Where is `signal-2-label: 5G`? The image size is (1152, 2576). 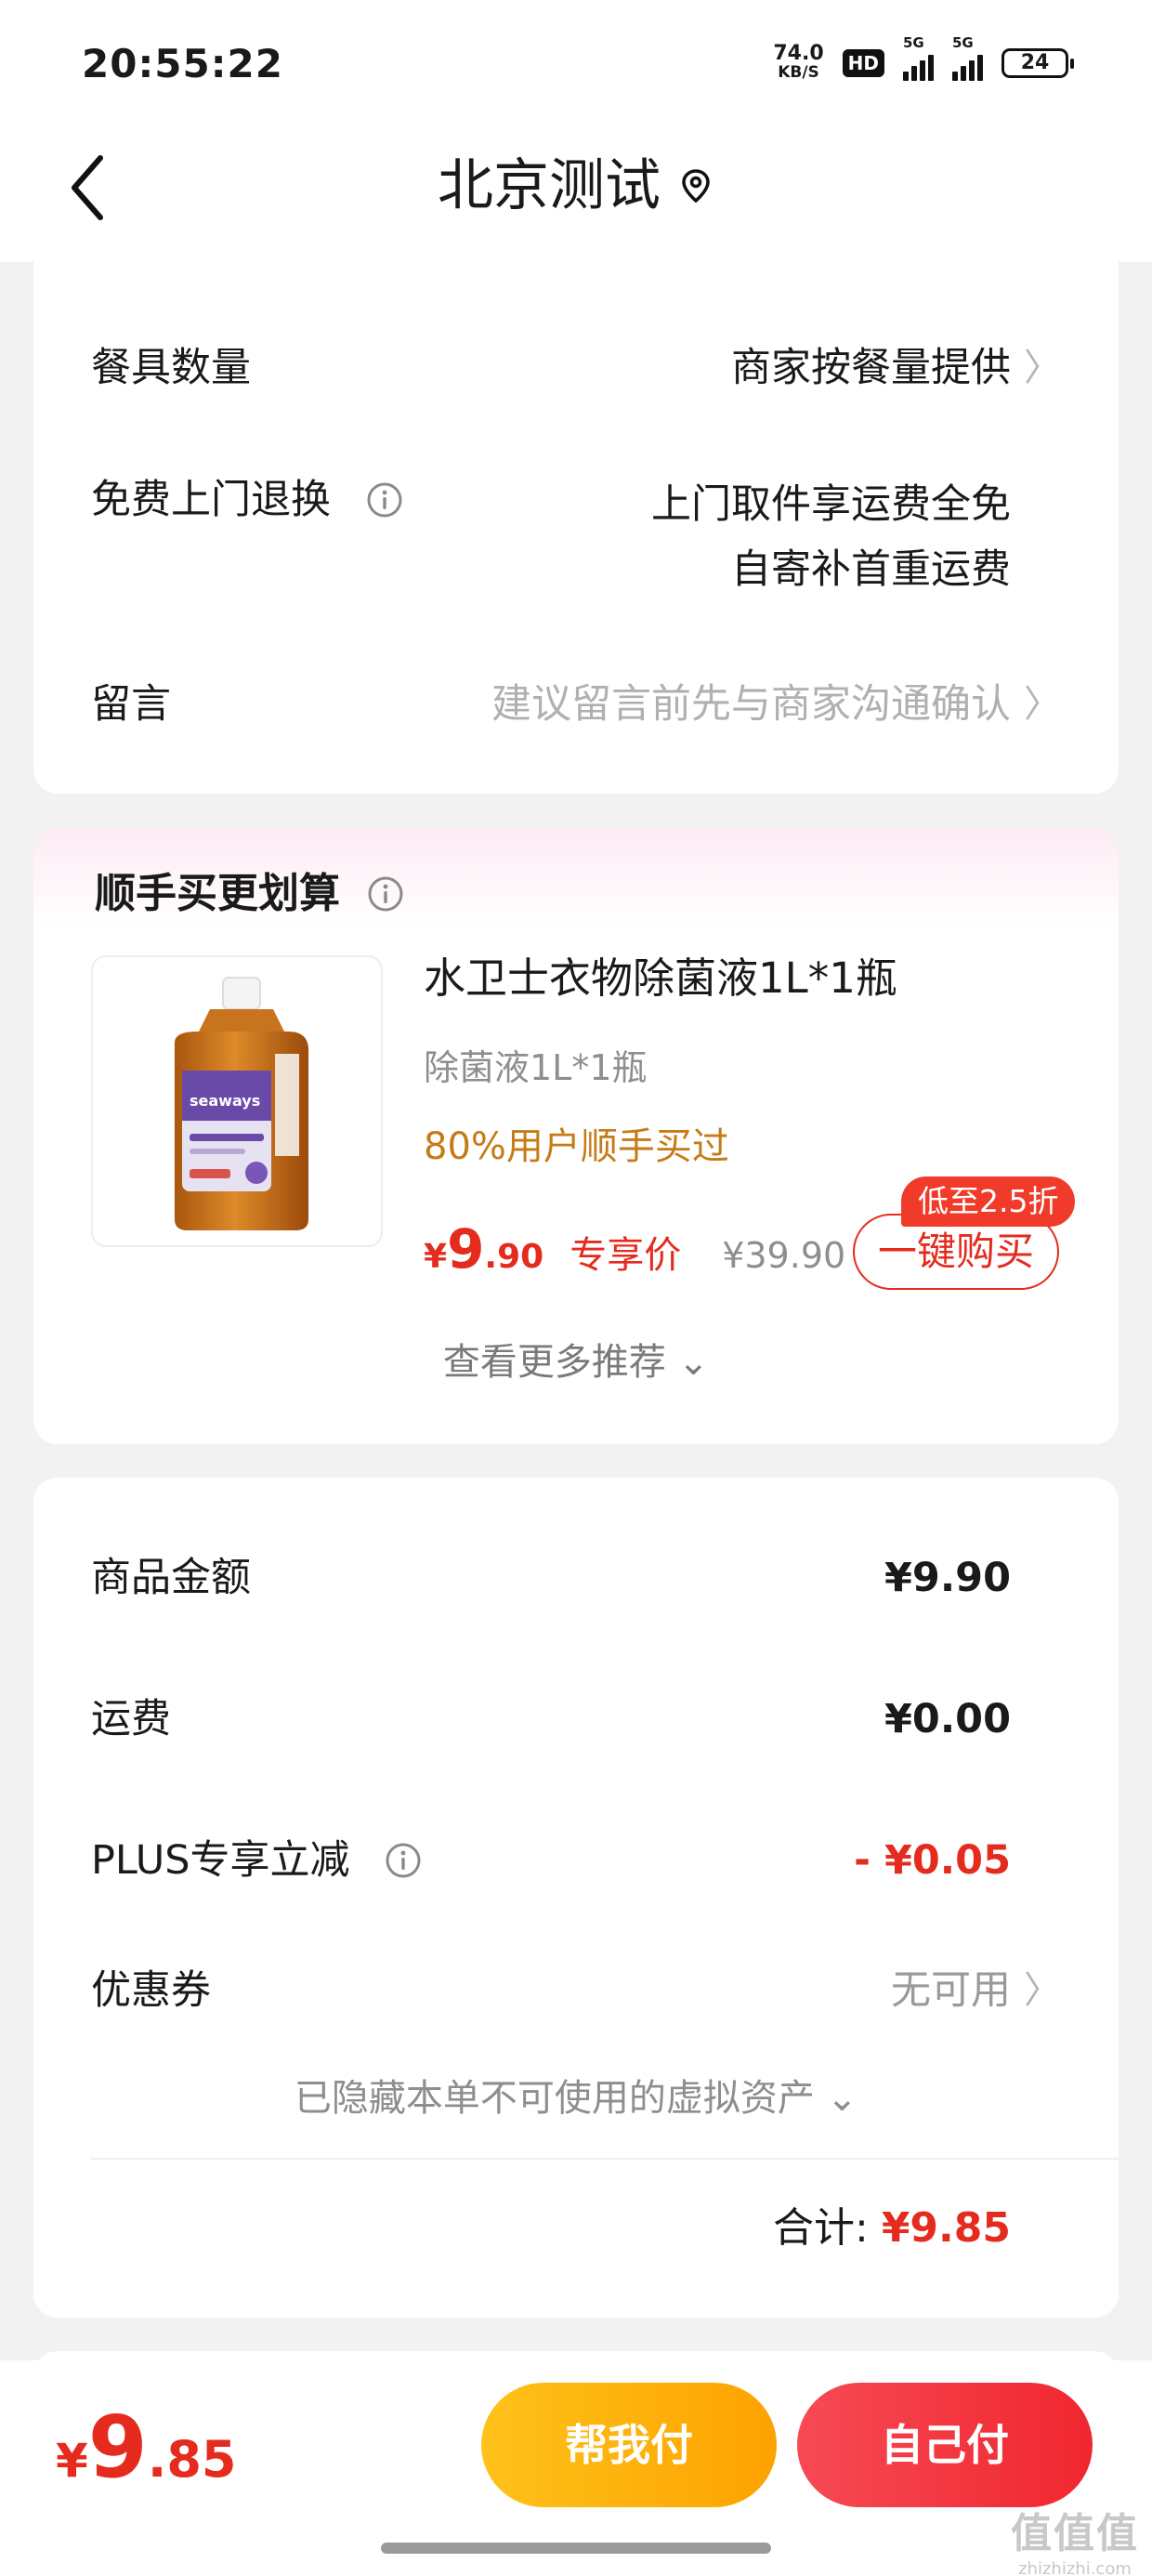
signal-2-label: 5G is located at coordinates (963, 42).